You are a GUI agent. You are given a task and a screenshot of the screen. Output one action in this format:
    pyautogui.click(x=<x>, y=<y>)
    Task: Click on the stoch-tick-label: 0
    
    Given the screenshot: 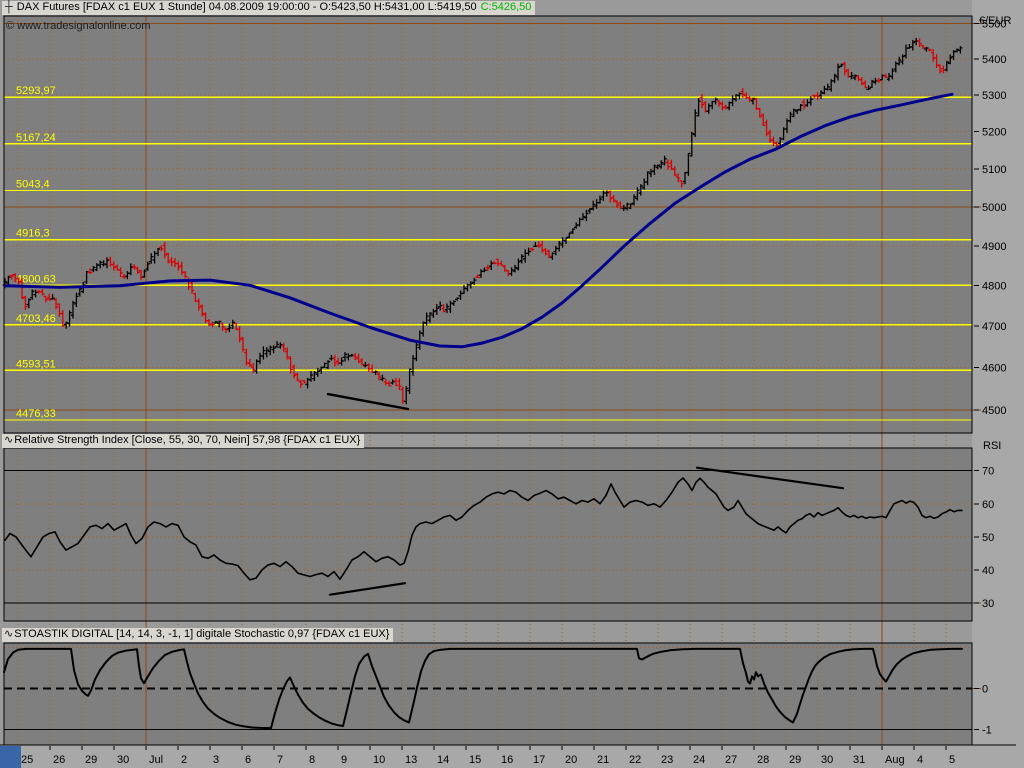 What is the action you would take?
    pyautogui.click(x=985, y=690)
    